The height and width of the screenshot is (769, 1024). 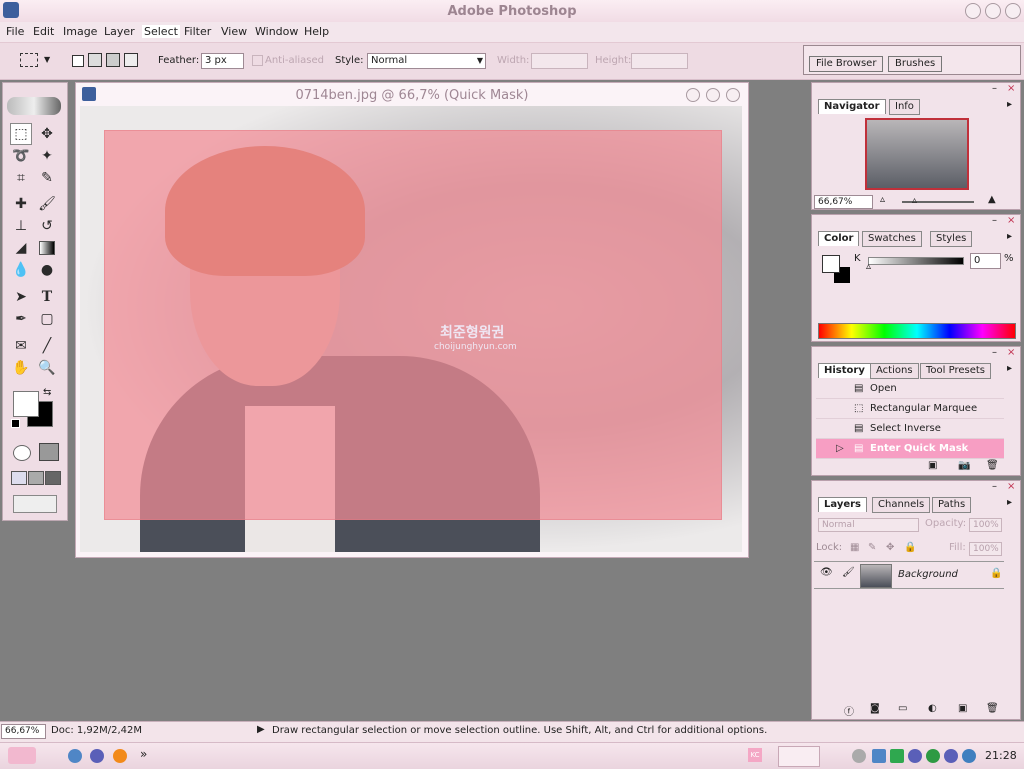 What do you see at coordinates (985, 261) in the screenshot?
I see `k-value-input: 0` at bounding box center [985, 261].